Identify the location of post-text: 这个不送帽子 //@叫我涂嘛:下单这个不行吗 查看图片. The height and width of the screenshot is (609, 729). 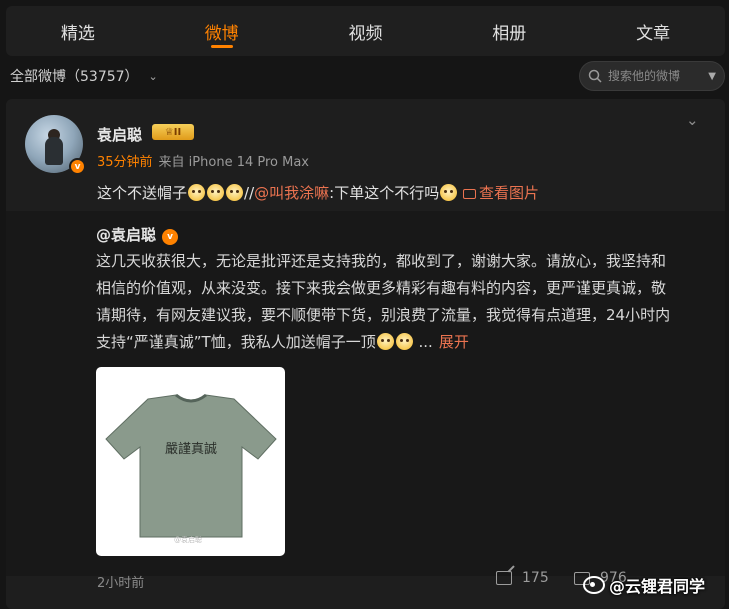
(318, 192).